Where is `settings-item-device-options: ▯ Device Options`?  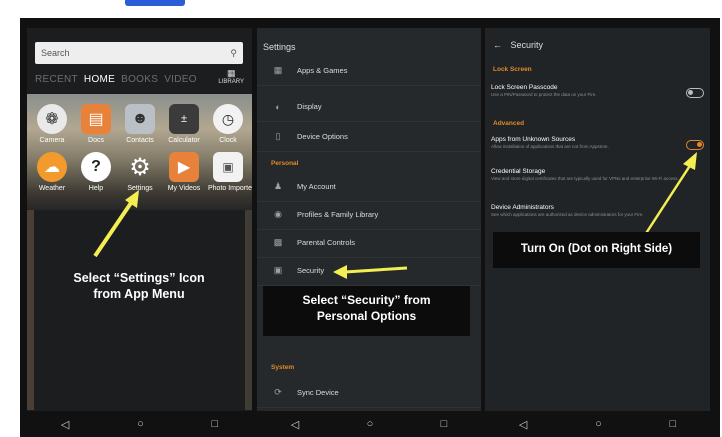 settings-item-device-options: ▯ Device Options is located at coordinates (369, 137).